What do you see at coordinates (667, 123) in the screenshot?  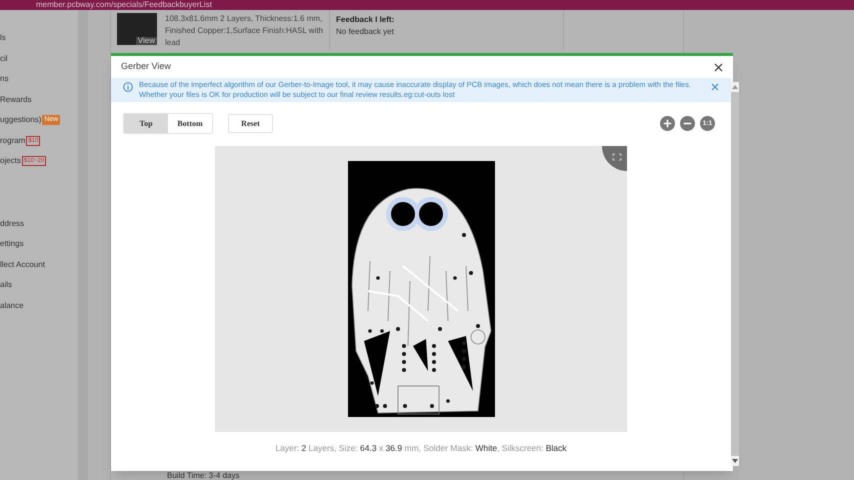 I see `zoom-in-icon` at bounding box center [667, 123].